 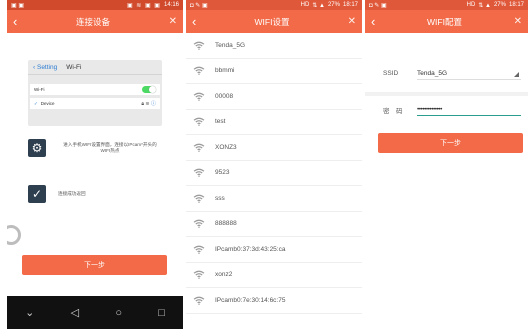 I want to click on page-title: WIFI配置, so click(x=444, y=21).